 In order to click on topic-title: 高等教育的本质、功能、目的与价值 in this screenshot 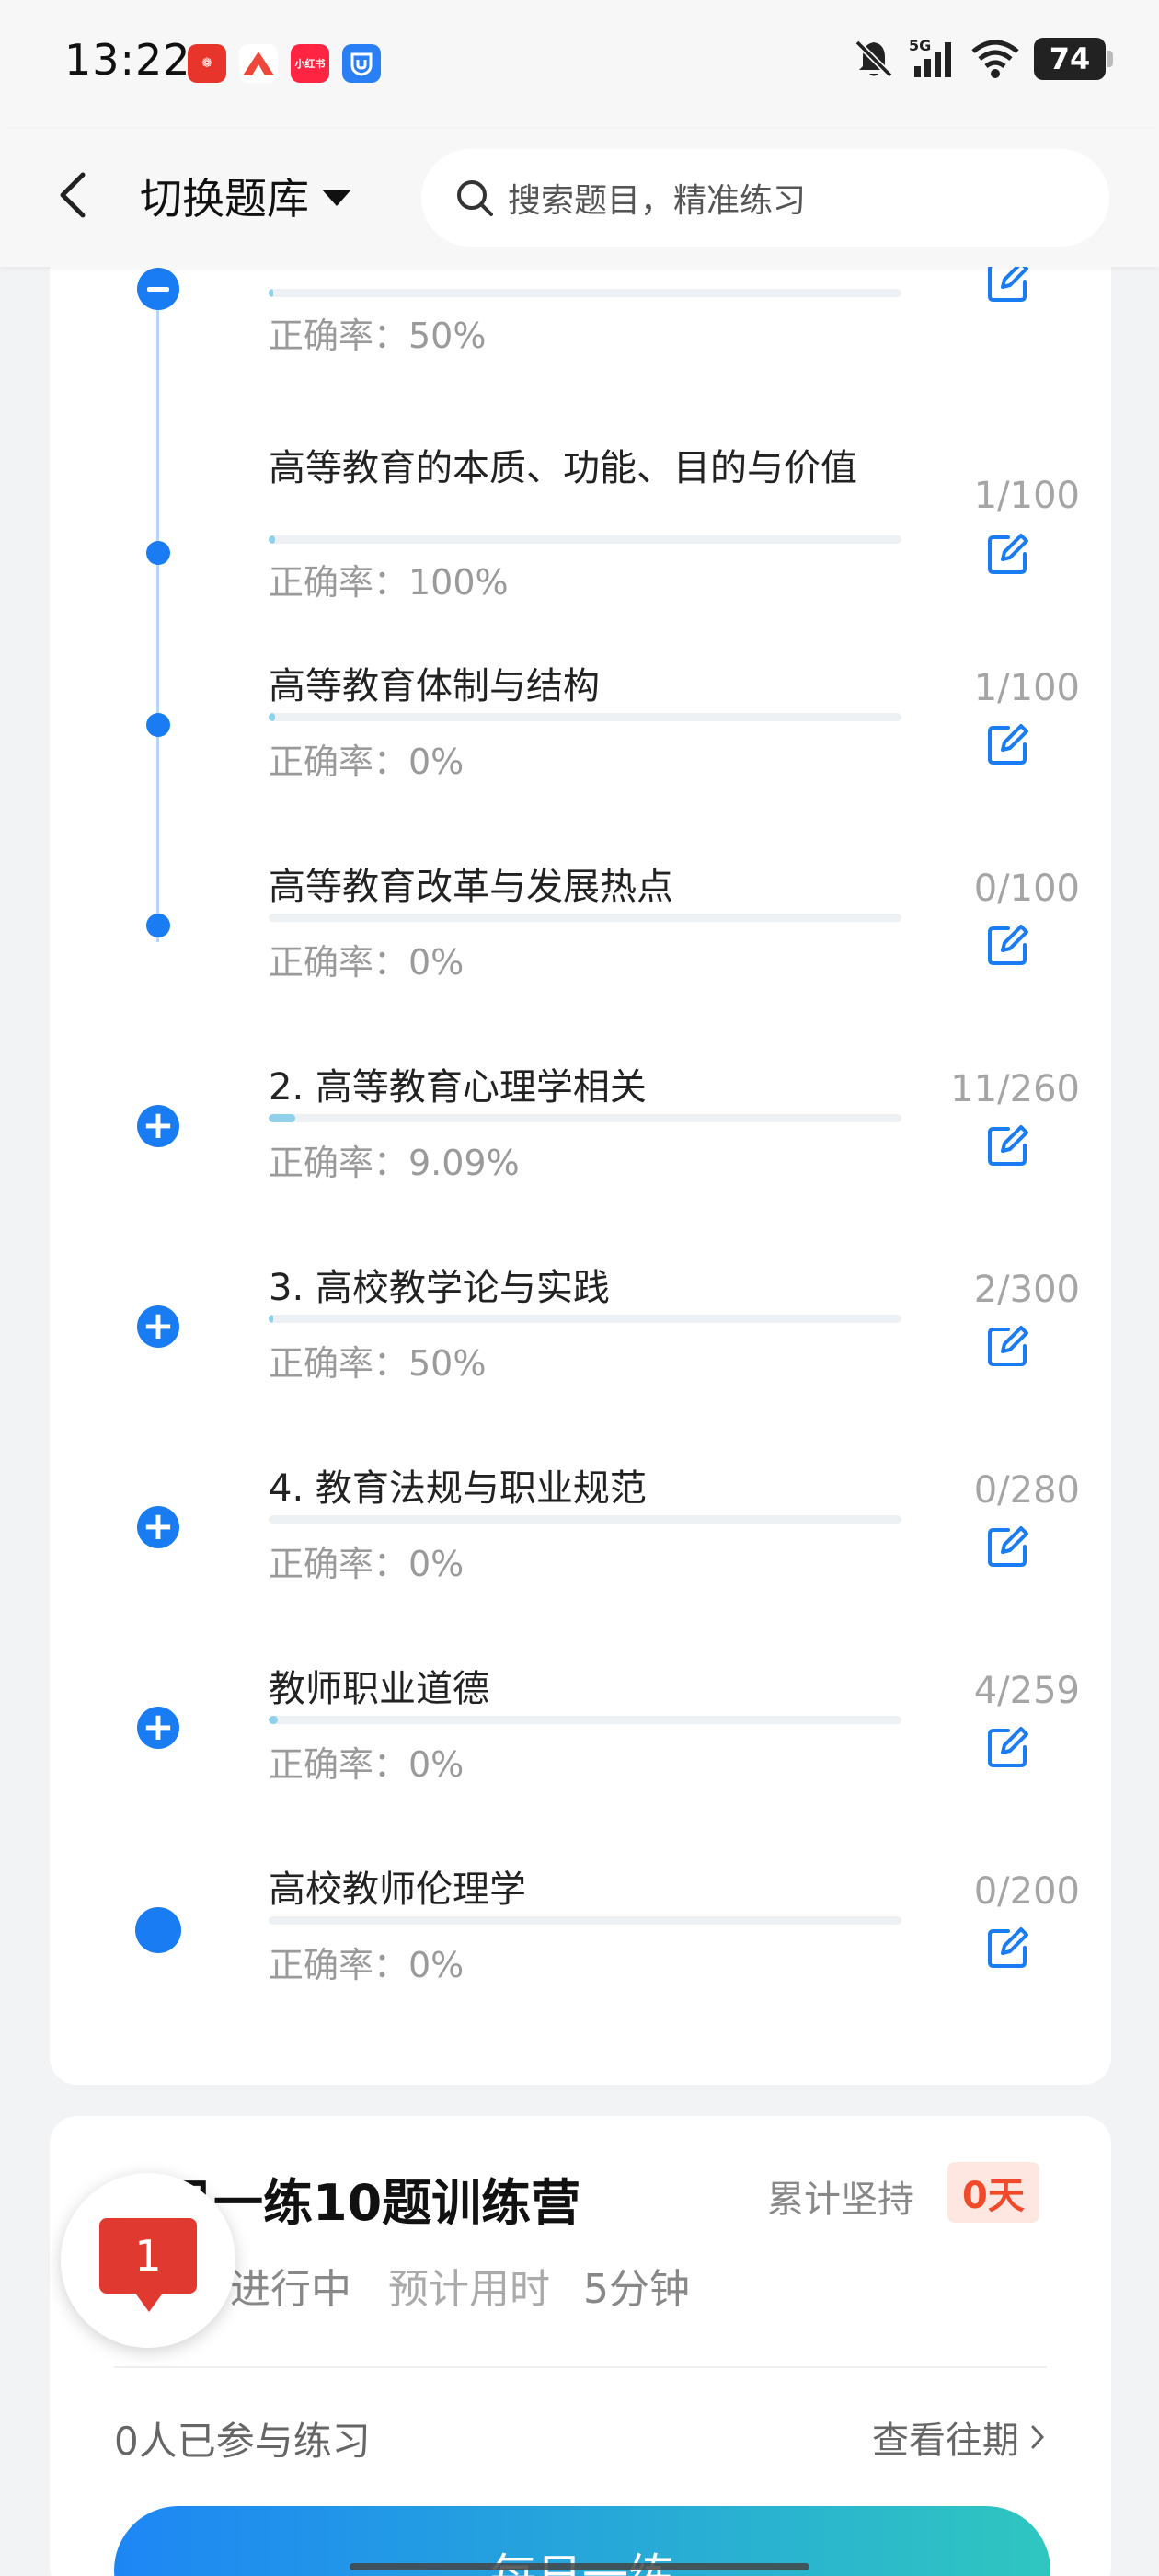, I will do `click(563, 468)`.